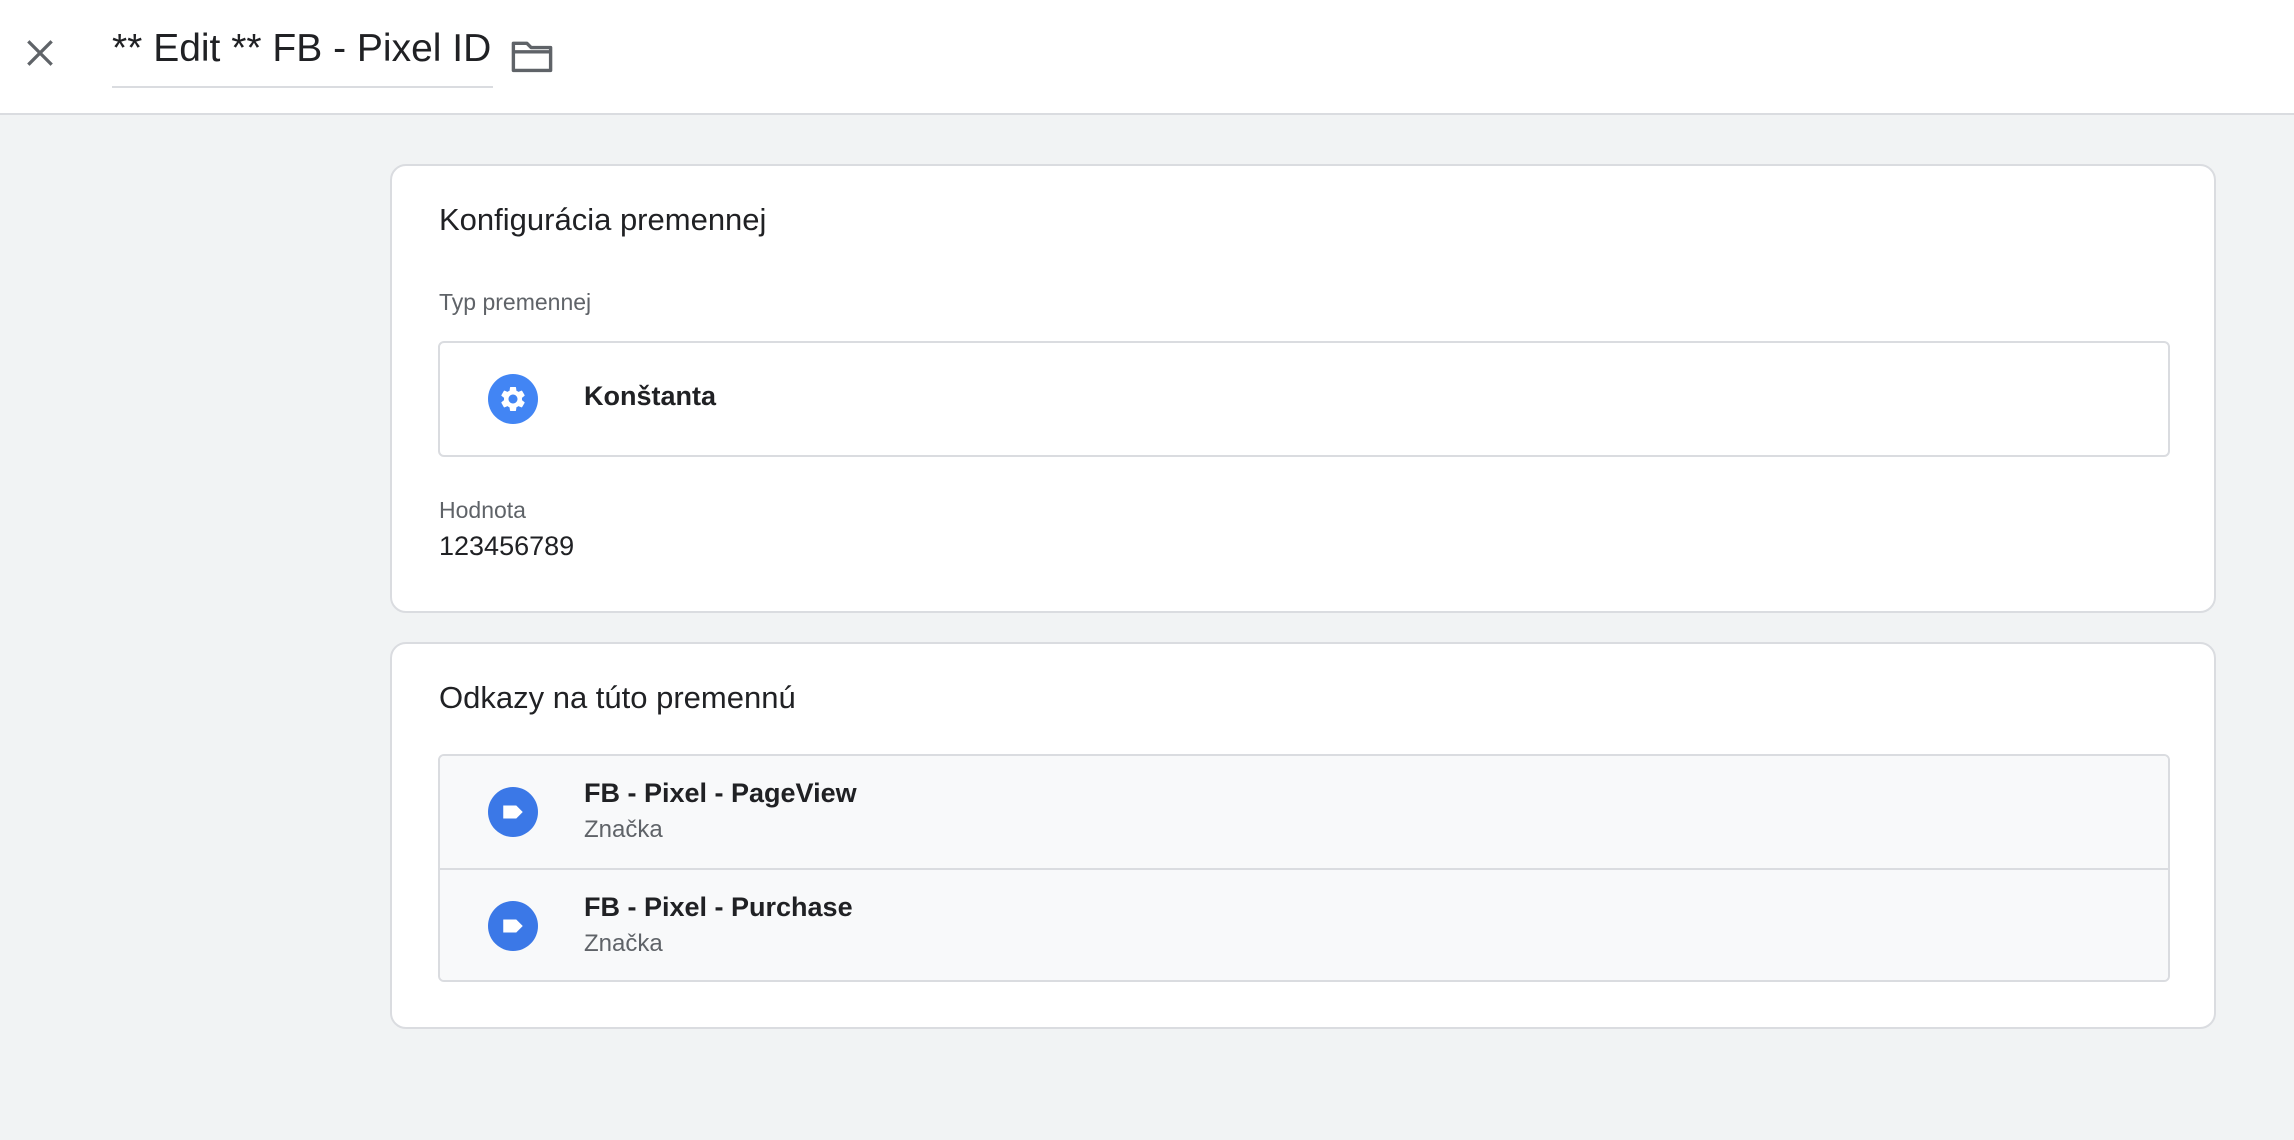 Image resolution: width=2294 pixels, height=1140 pixels. Describe the element at coordinates (506, 546) in the screenshot. I see `value-field: 123456789` at that location.